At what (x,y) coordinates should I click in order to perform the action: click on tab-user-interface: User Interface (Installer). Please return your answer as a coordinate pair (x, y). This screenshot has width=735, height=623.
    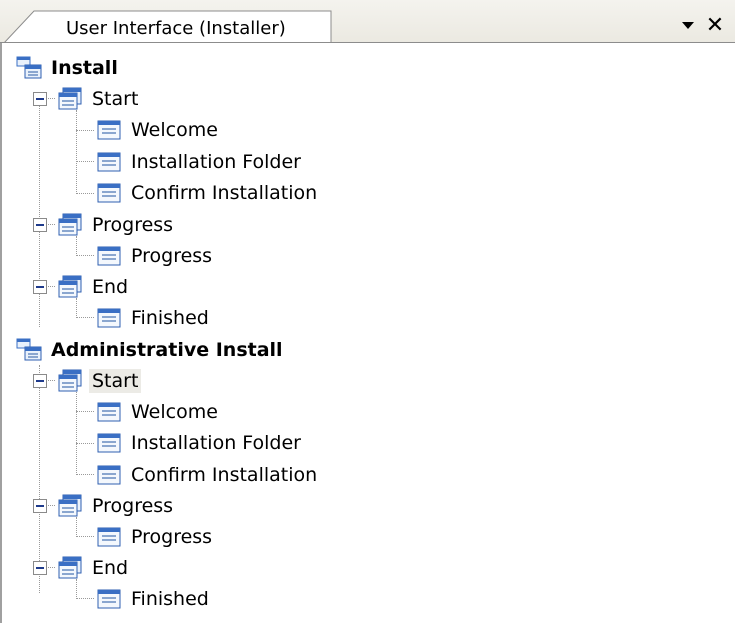
    Looking at the image, I should click on (168, 26).